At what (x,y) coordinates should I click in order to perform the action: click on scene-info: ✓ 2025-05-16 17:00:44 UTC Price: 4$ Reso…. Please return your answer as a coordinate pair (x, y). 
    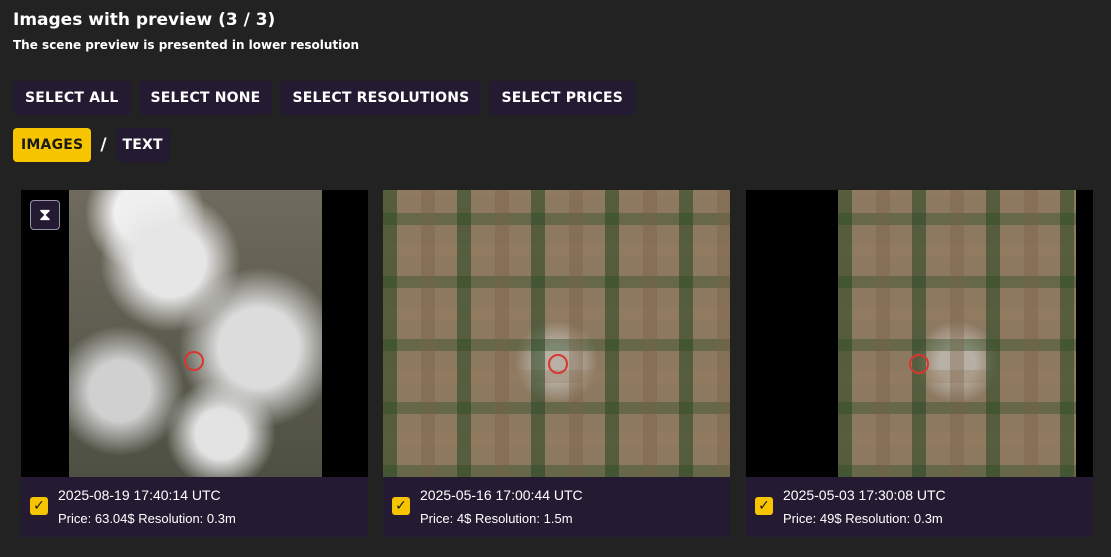
    Looking at the image, I should click on (556, 507).